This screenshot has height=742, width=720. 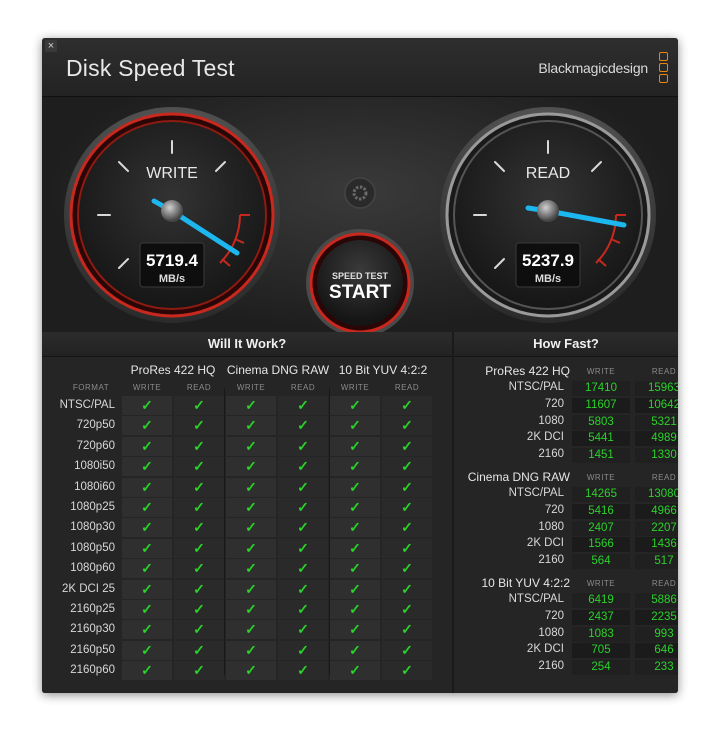 I want to click on how-fast-group-label: 10 Bit YUV 4:2:2, so click(x=526, y=583).